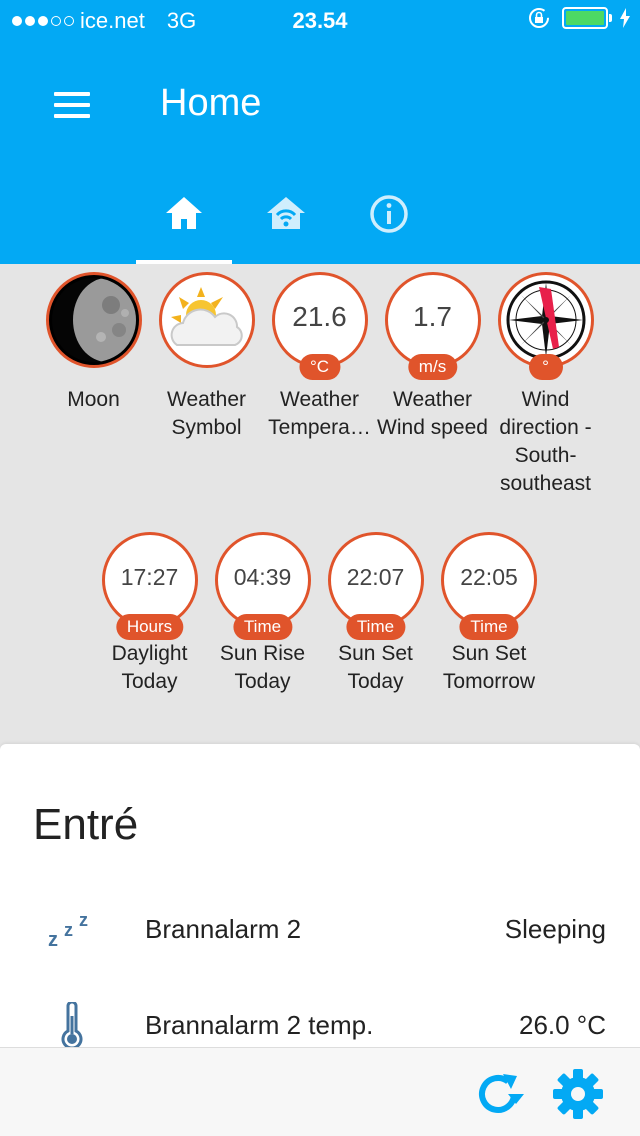 This screenshot has height=1136, width=640. I want to click on sun-set-badge: 22:07 Time, so click(375, 586).